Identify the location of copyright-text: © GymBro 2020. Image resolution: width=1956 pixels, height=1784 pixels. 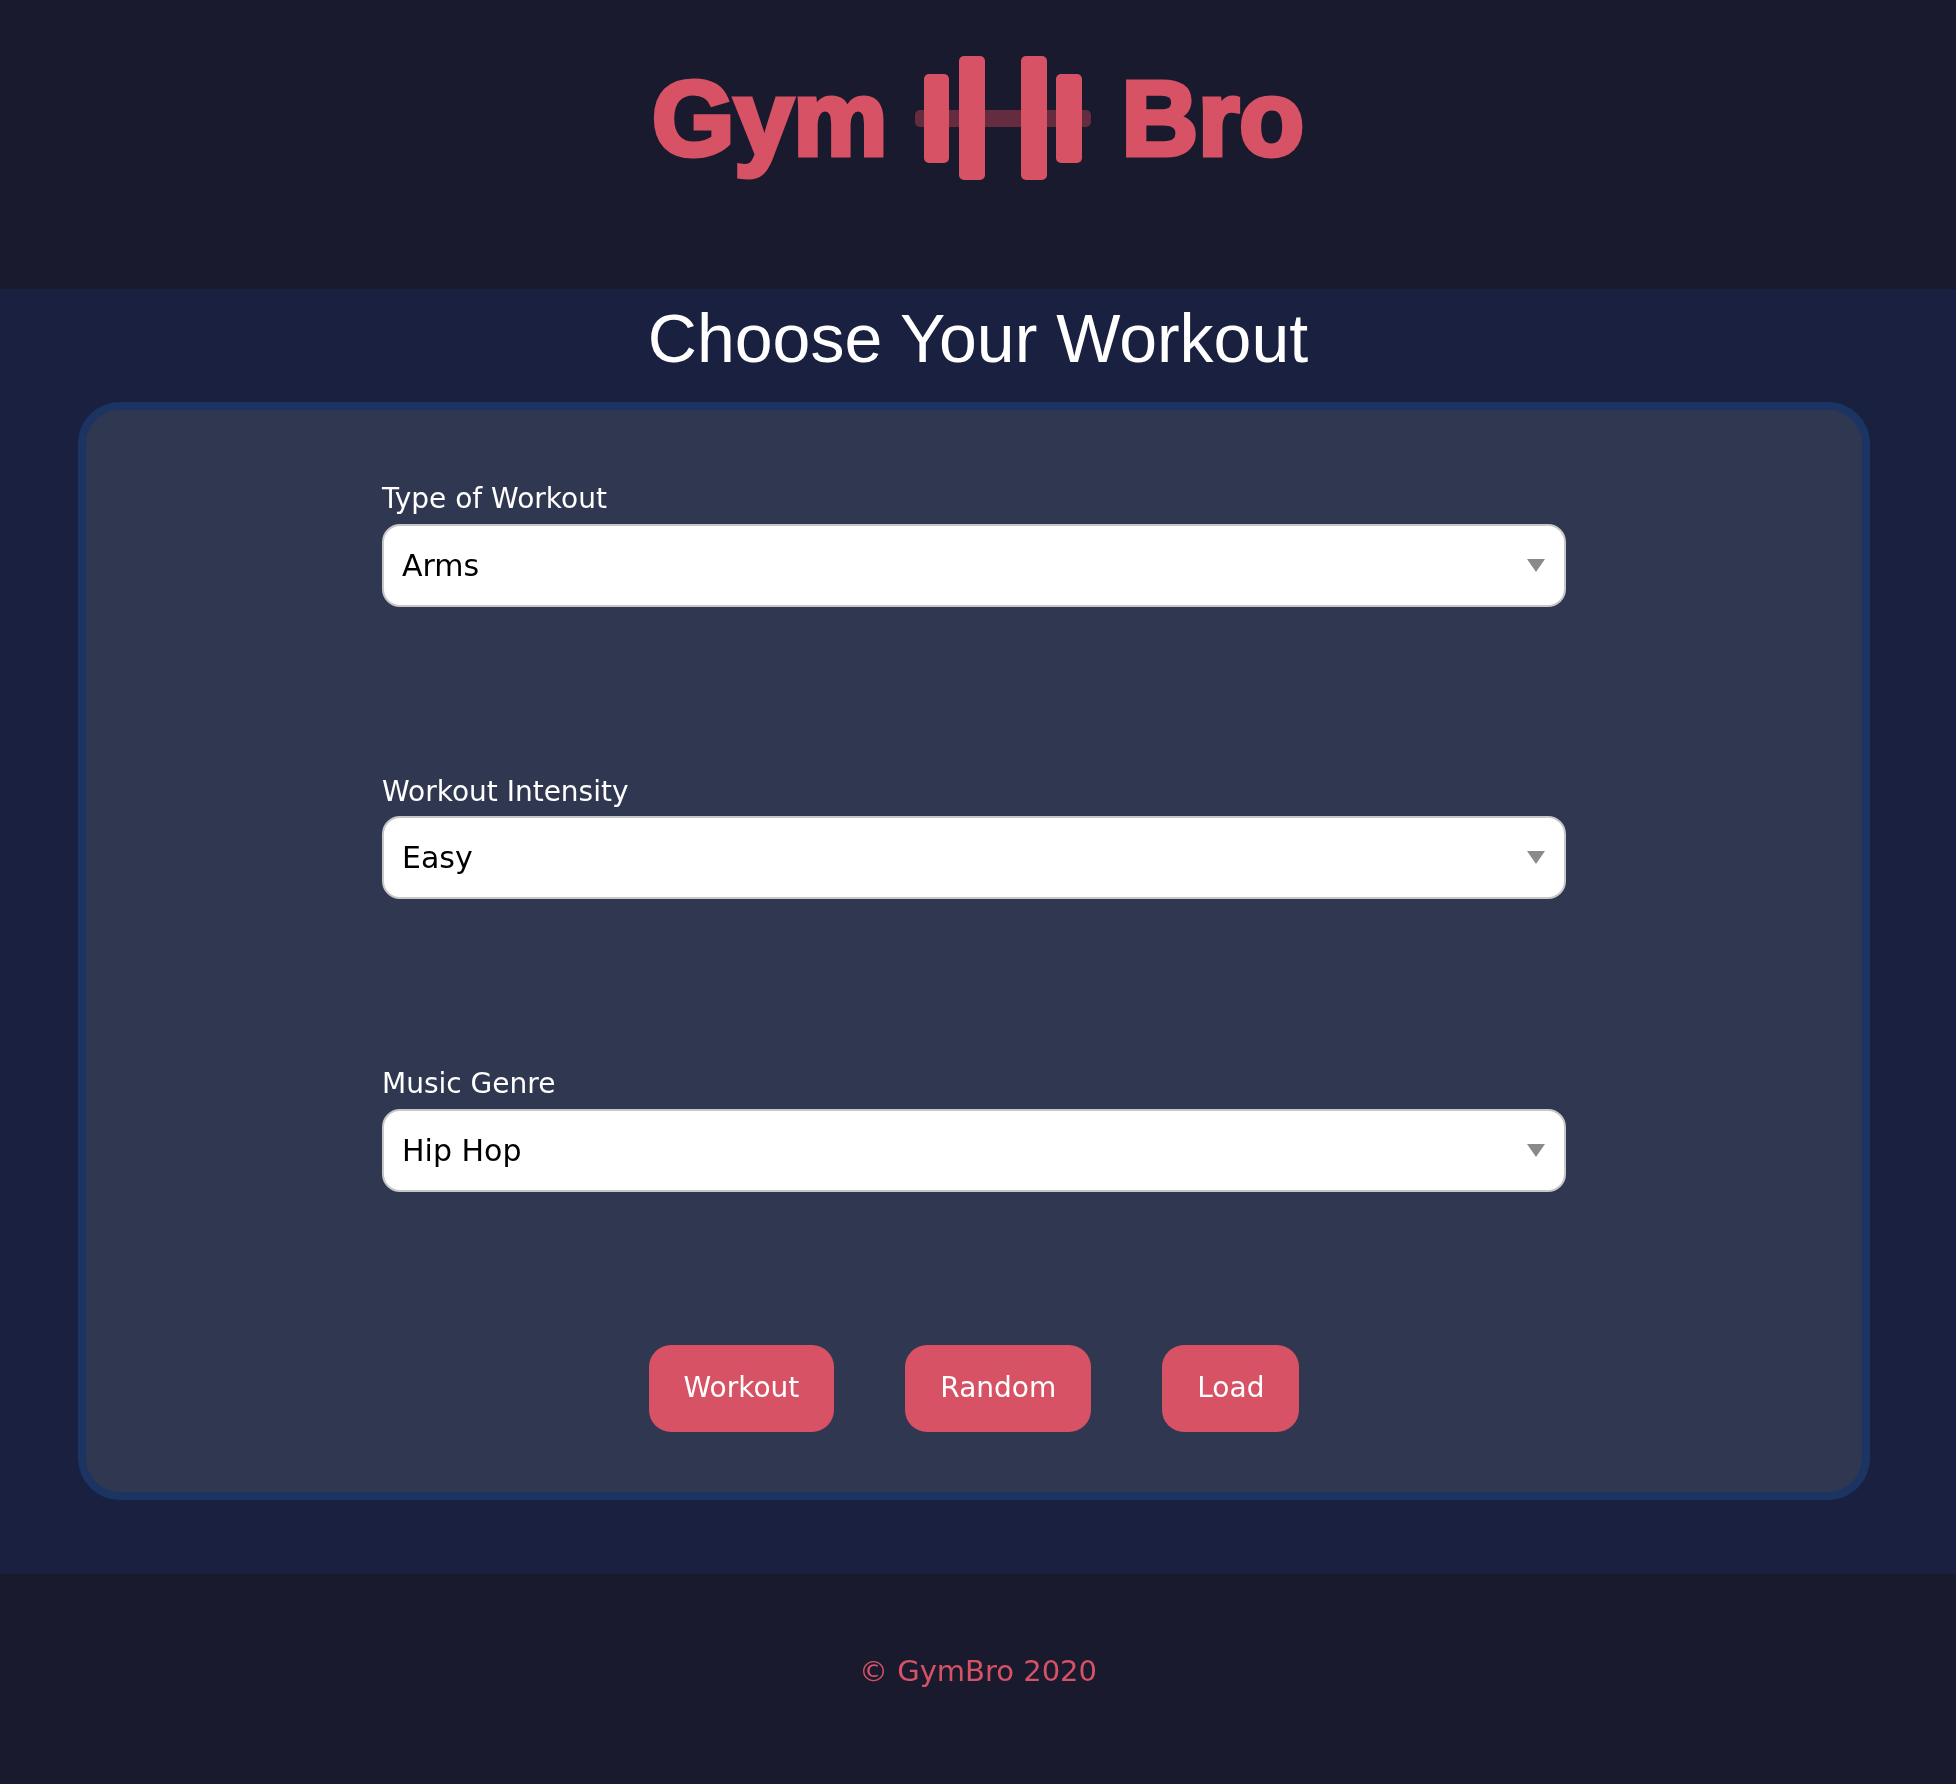
(977, 1671).